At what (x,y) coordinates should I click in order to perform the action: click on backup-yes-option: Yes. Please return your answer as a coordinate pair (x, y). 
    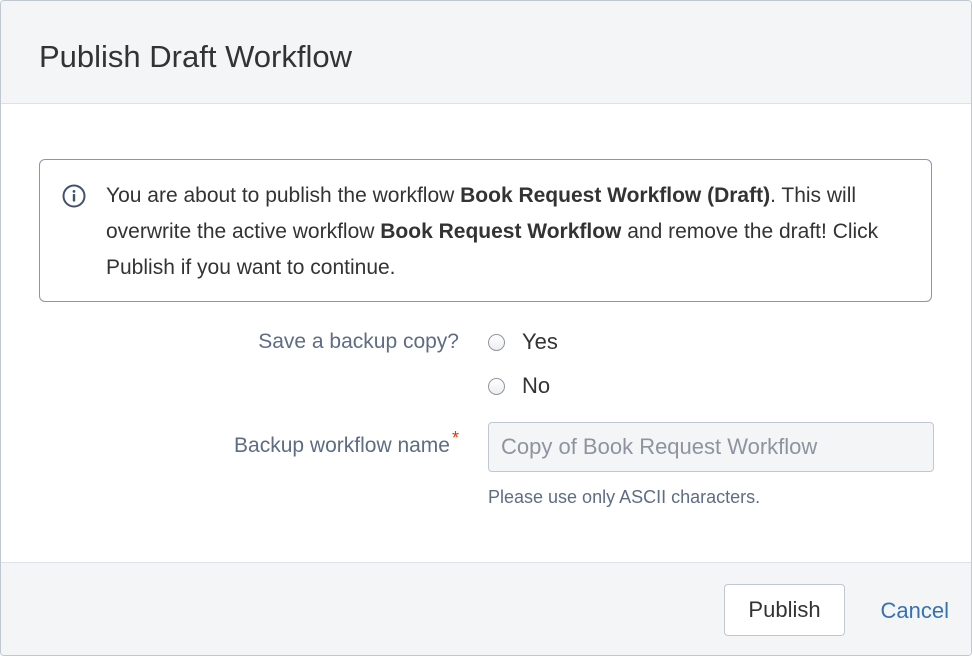
    Looking at the image, I should click on (523, 342).